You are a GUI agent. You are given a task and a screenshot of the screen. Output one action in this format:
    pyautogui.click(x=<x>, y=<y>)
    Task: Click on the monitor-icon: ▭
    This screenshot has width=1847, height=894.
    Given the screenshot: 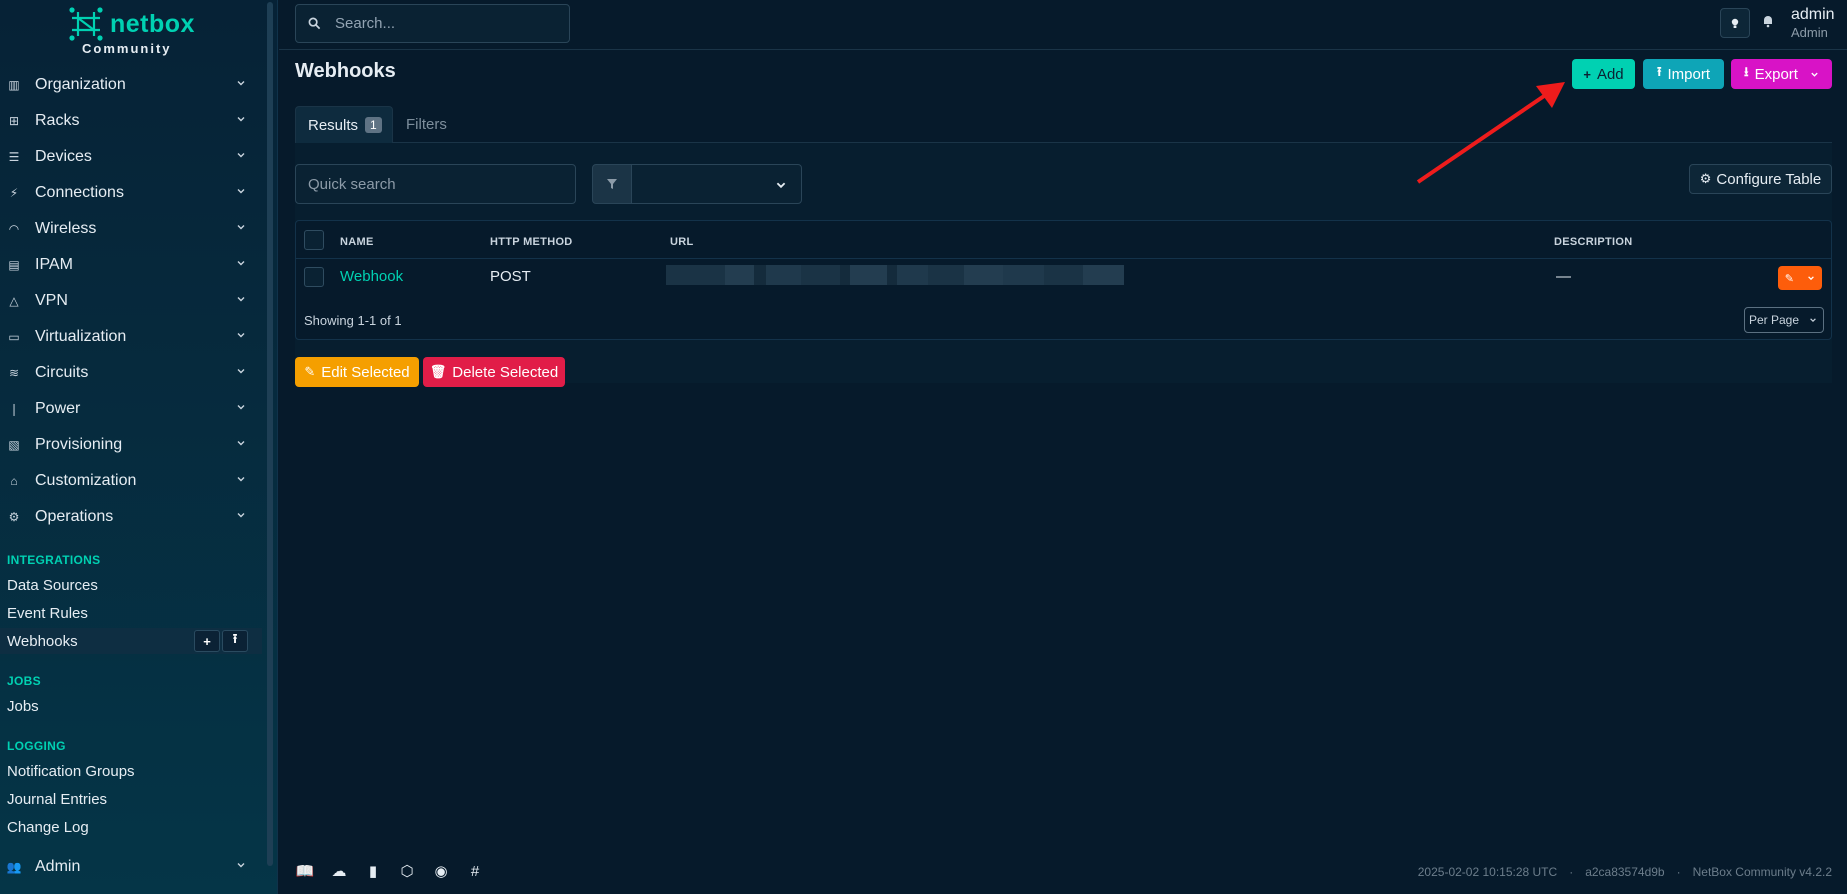 What is the action you would take?
    pyautogui.click(x=14, y=337)
    